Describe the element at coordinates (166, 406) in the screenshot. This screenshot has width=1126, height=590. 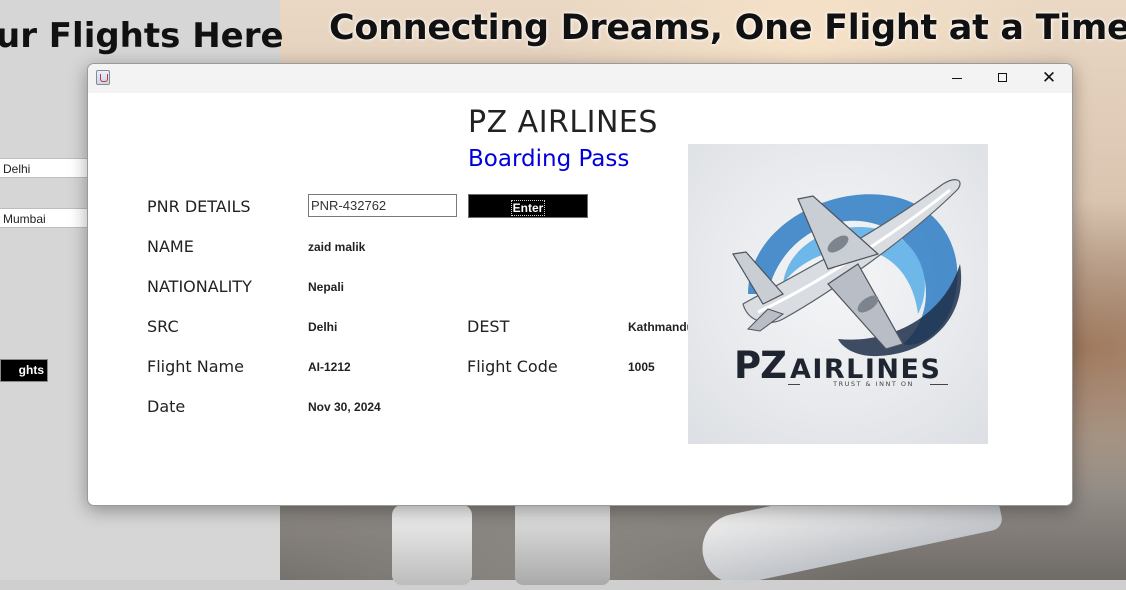
I see `date-label: Date` at that location.